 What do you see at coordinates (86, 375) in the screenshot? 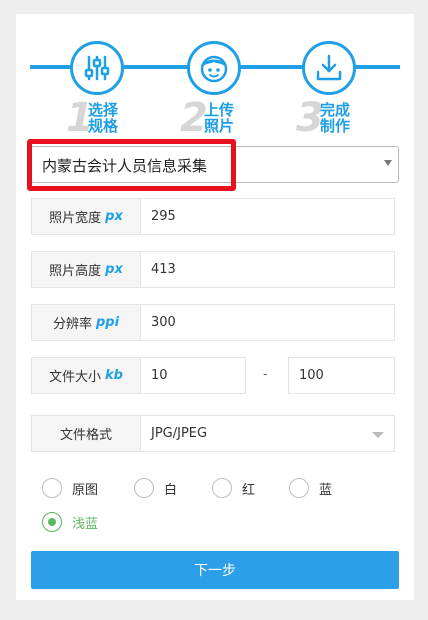
I see `filesize-label: 文件大小 kb` at bounding box center [86, 375].